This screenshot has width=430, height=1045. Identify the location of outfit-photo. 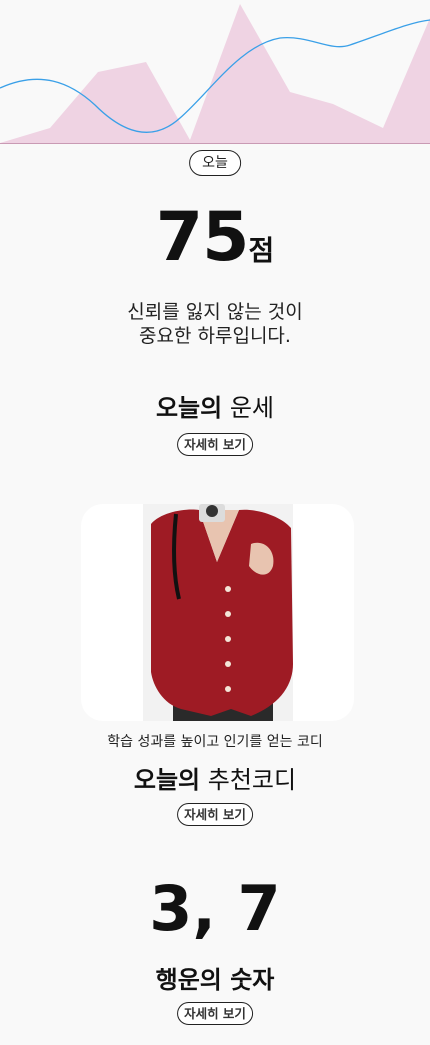
(218, 612).